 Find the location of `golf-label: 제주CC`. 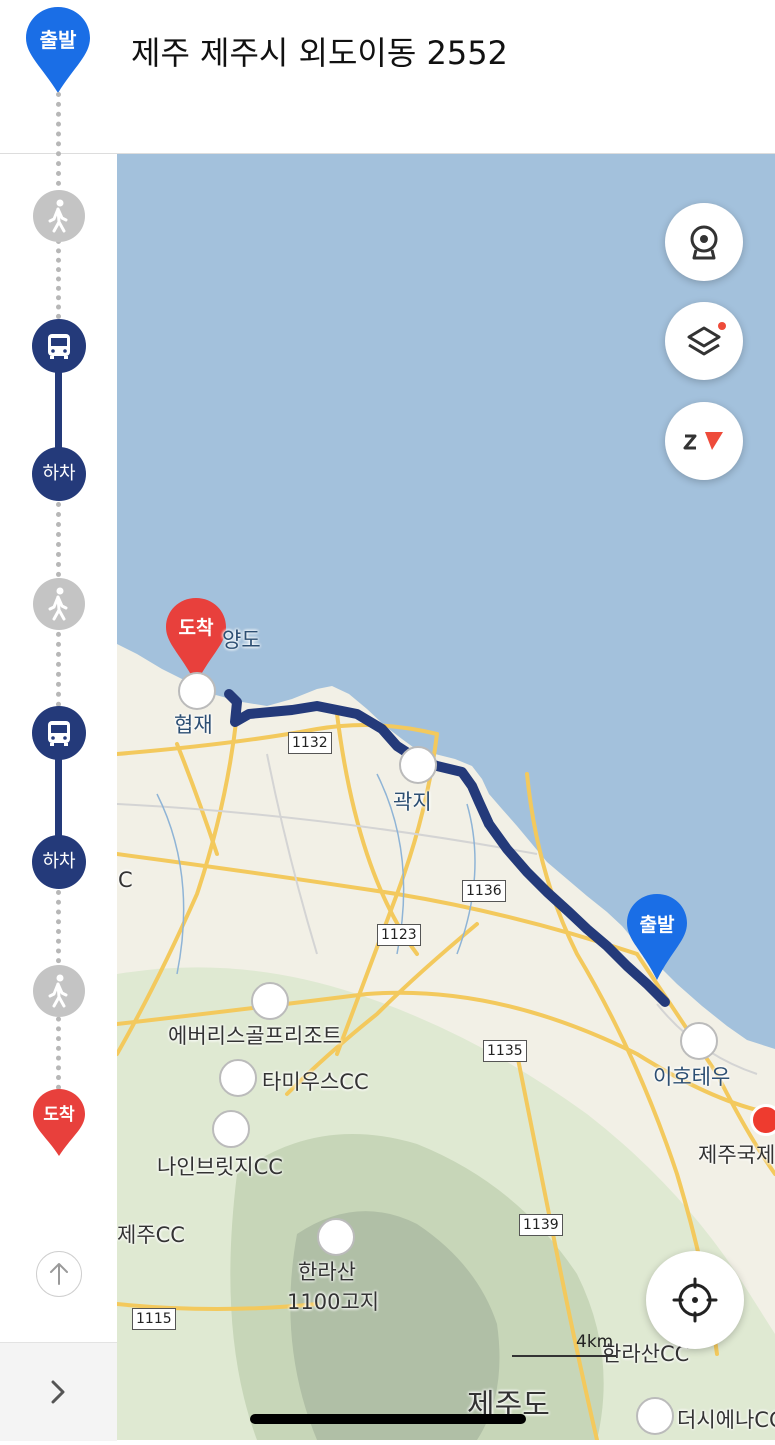

golf-label: 제주CC is located at coordinates (151, 1235).